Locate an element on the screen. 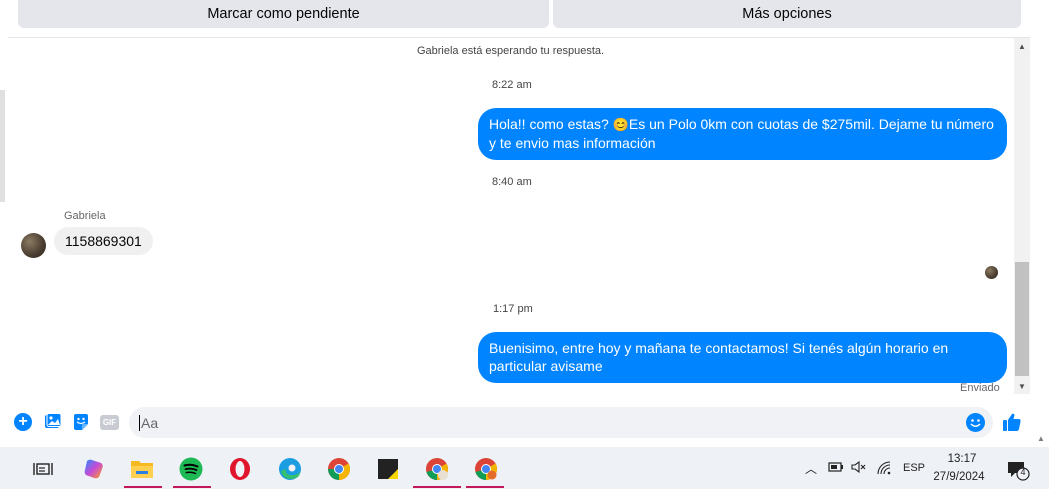  composer: + GIF is located at coordinates (517, 422).